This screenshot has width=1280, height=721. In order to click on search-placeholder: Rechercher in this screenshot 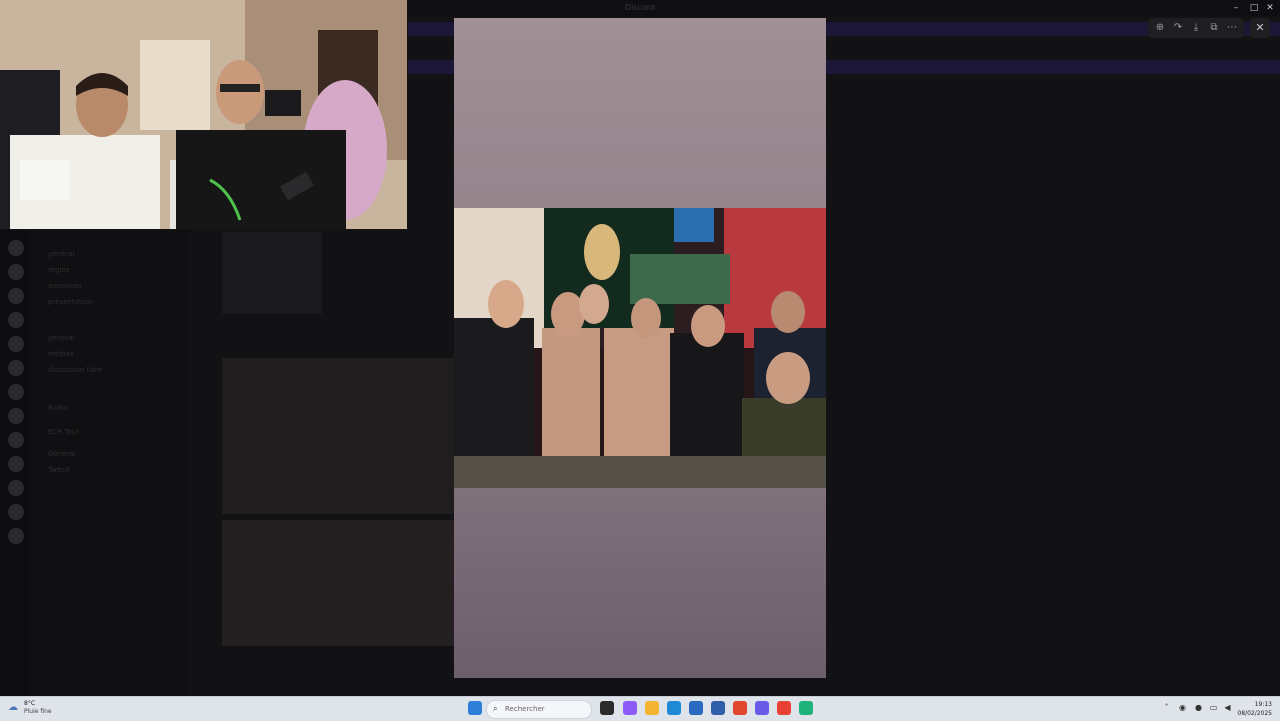, I will do `click(525, 709)`.